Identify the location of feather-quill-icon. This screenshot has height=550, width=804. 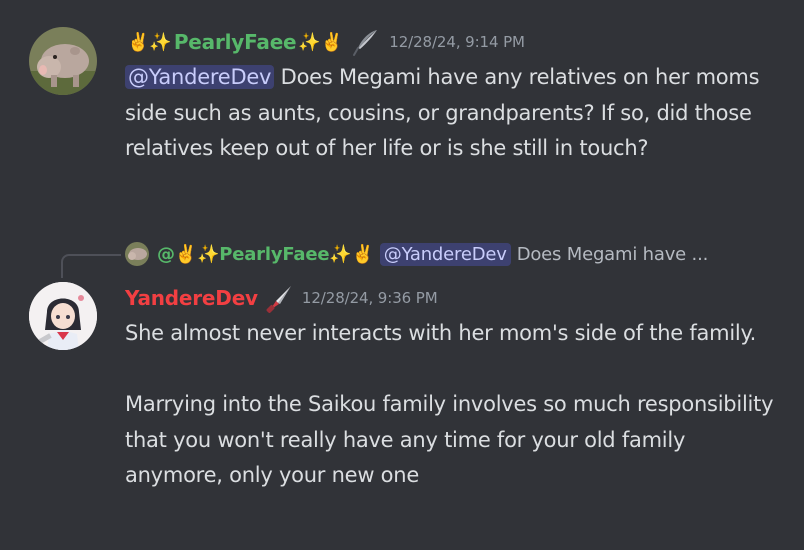
(366, 42).